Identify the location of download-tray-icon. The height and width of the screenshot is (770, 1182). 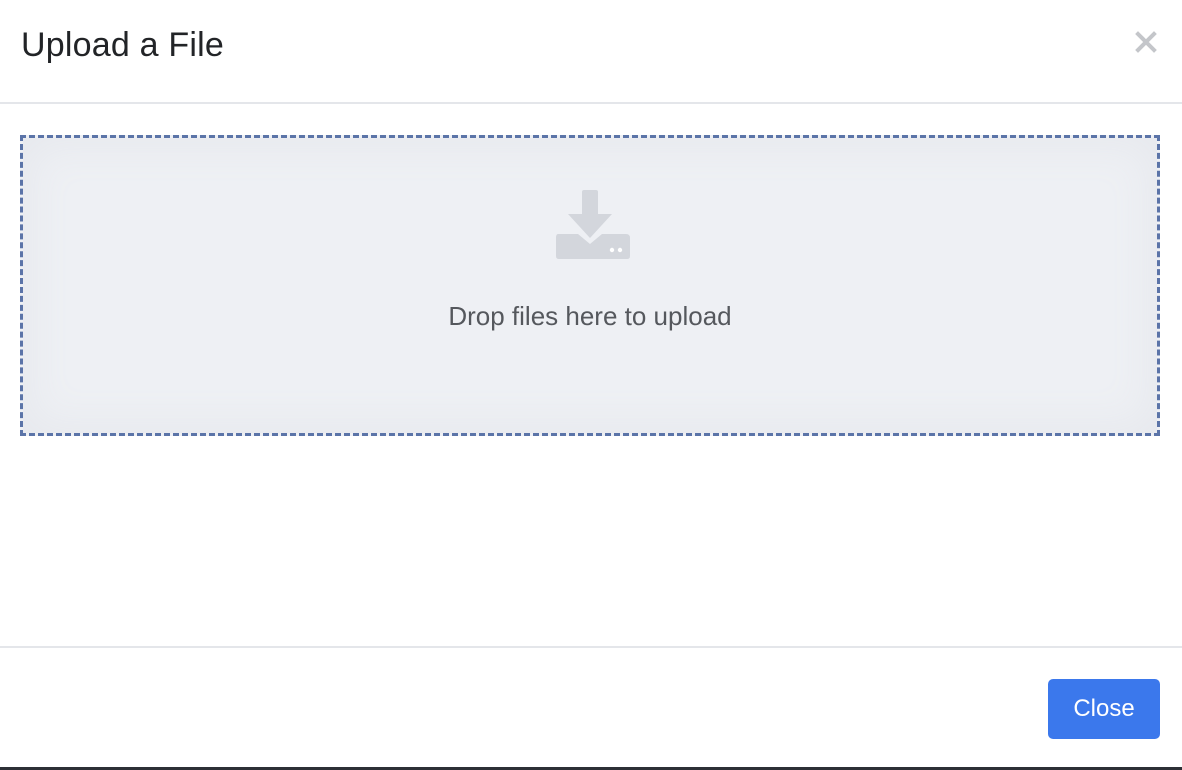
(592, 226).